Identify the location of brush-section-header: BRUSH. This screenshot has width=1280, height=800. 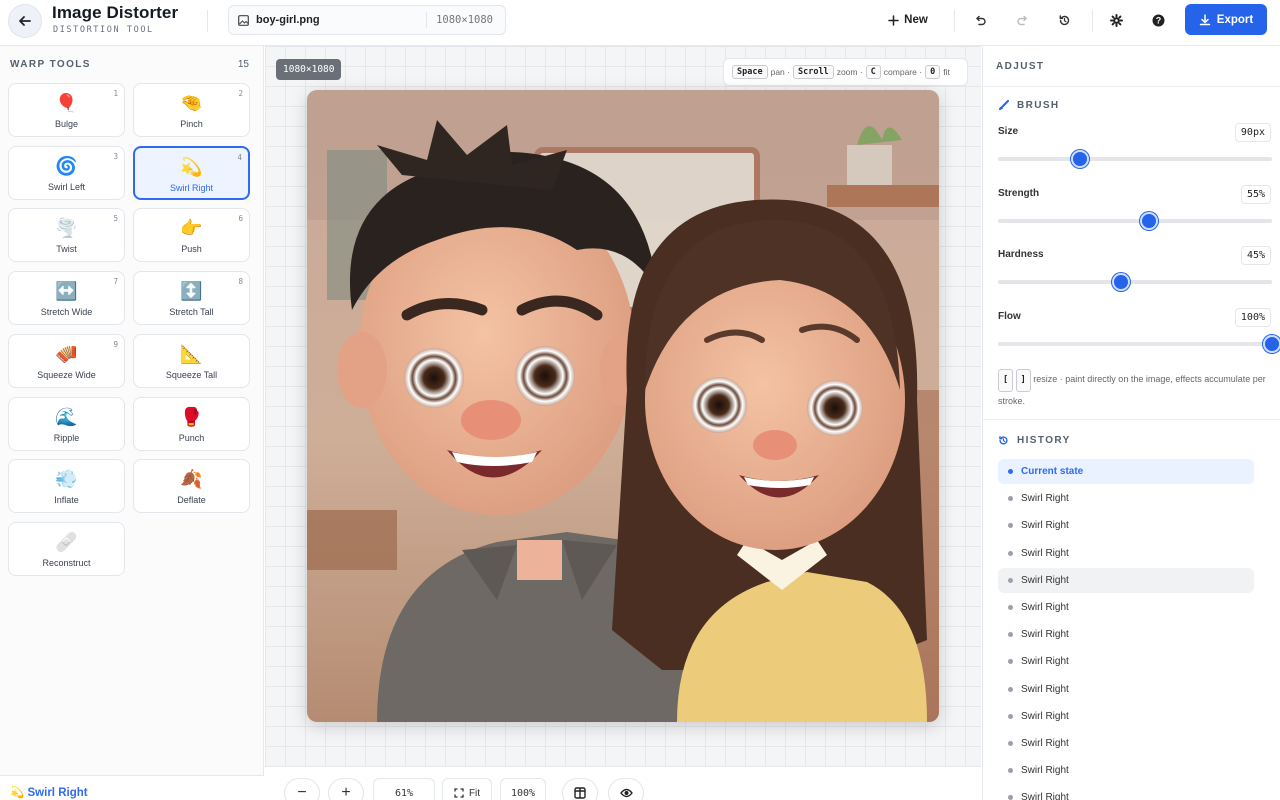
(1029, 105).